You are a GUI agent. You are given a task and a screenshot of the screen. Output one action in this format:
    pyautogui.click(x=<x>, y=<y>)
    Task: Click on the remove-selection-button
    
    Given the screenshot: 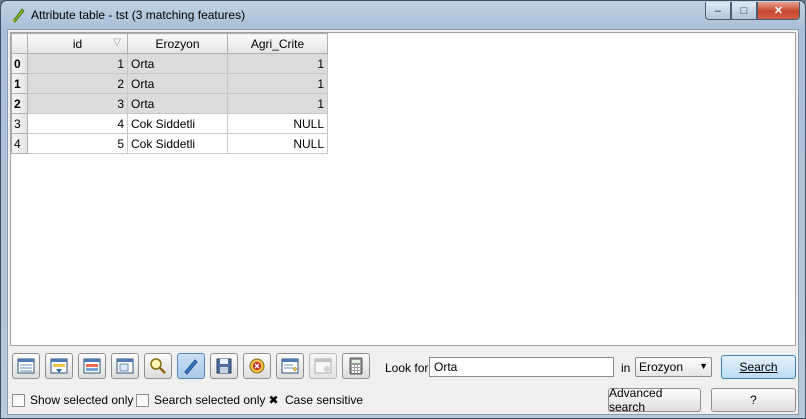 What is the action you would take?
    pyautogui.click(x=26, y=366)
    